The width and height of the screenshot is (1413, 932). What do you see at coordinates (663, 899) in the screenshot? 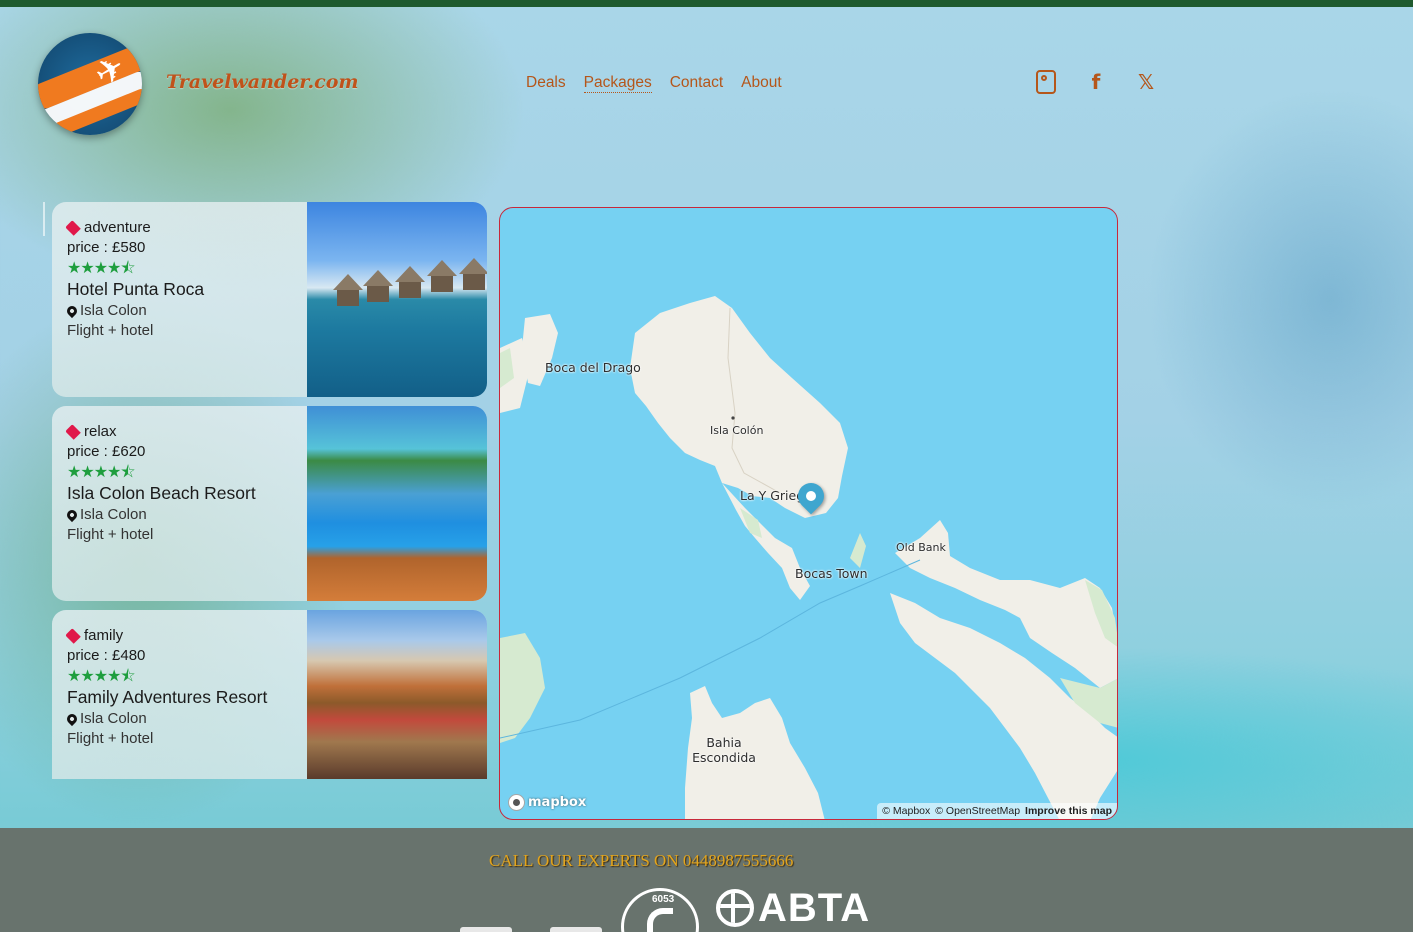
I see `atol-number: 6053` at bounding box center [663, 899].